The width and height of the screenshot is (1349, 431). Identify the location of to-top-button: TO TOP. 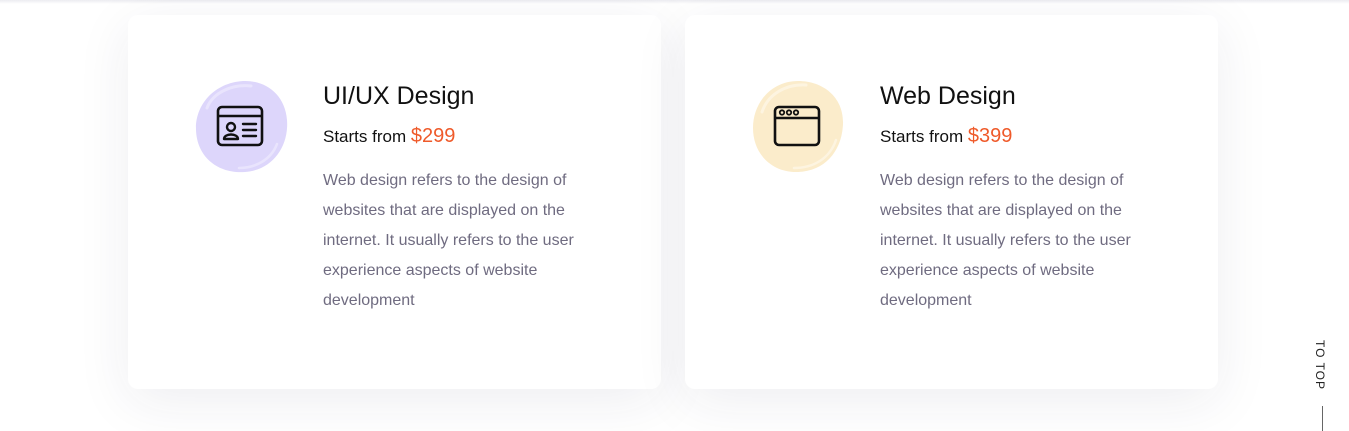
(1320, 365).